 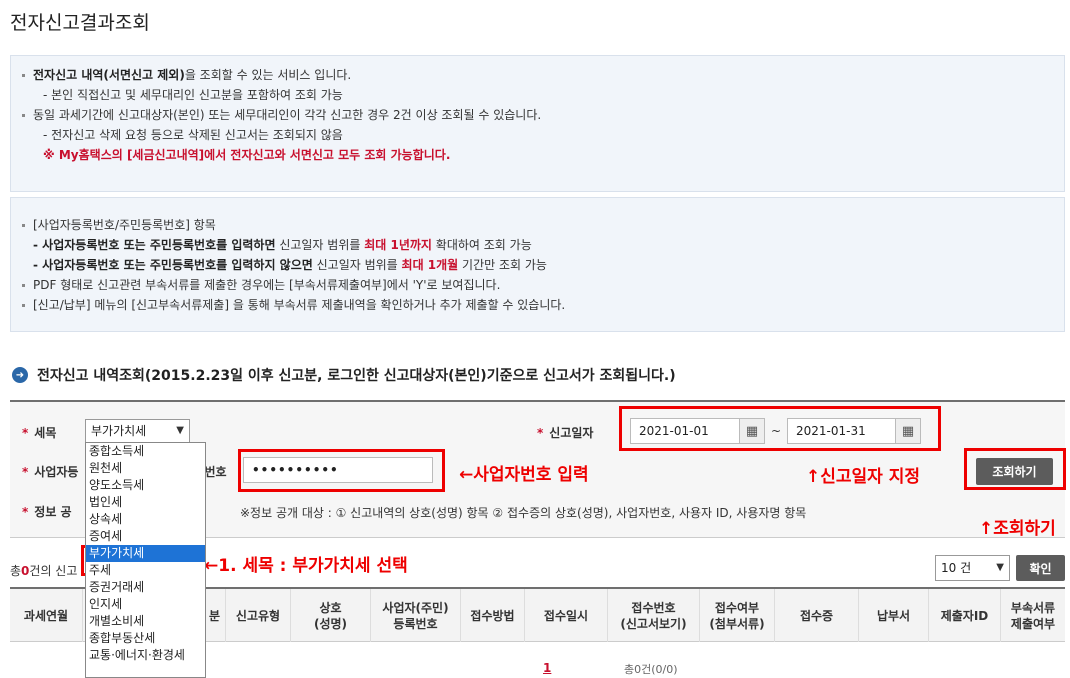 What do you see at coordinates (258, 615) in the screenshot?
I see `column-header: 신고유형` at bounding box center [258, 615].